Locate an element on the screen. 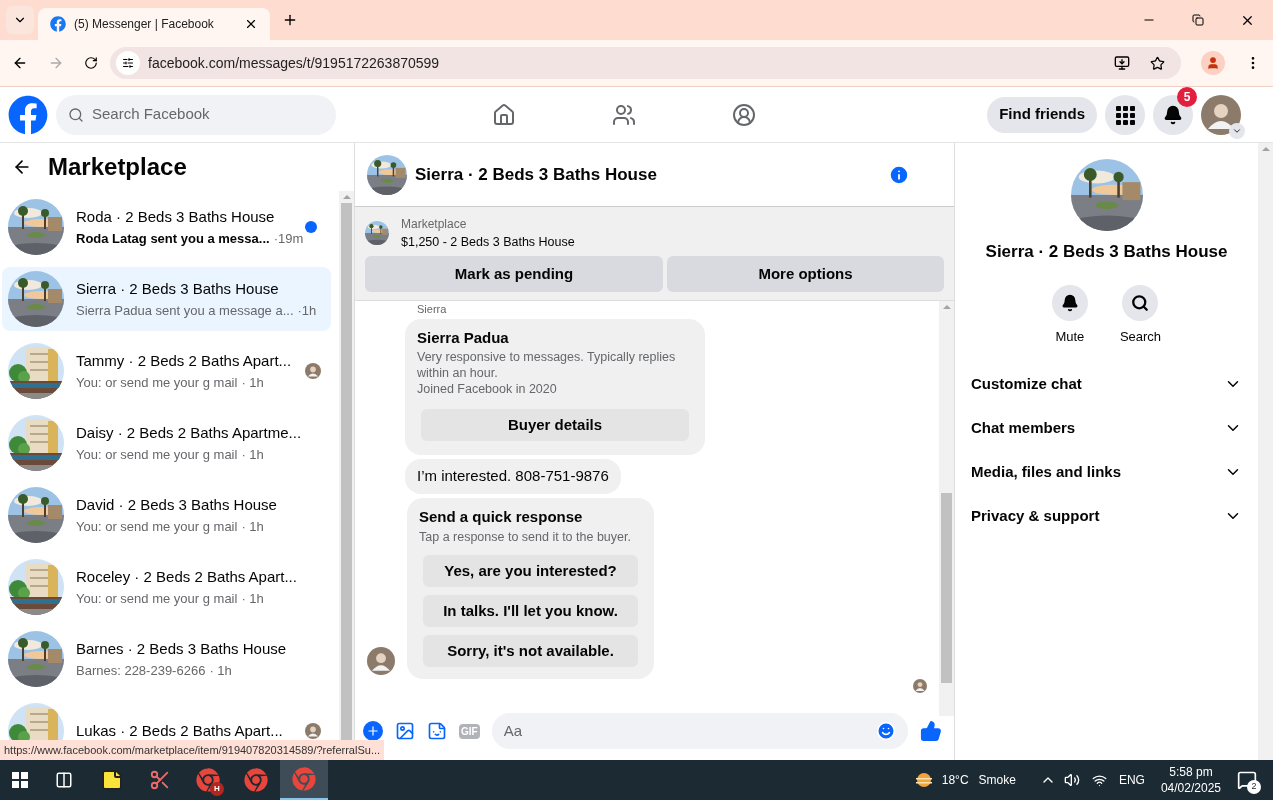 Image resolution: width=1273 pixels, height=800 pixels. listing-action-button: More options is located at coordinates (805, 273).